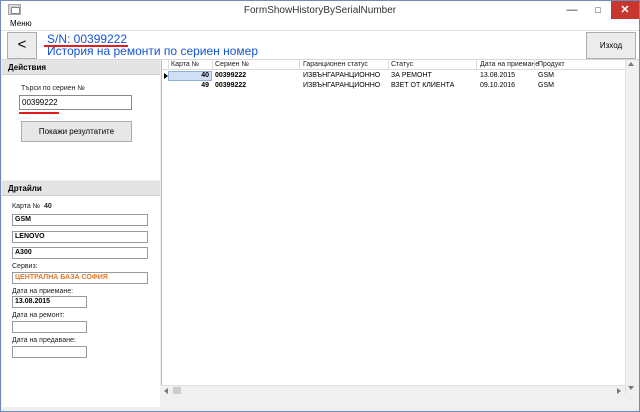 This screenshot has height=412, width=640. Describe the element at coordinates (49, 352) in the screenshot. I see `date-delivery-field` at that location.